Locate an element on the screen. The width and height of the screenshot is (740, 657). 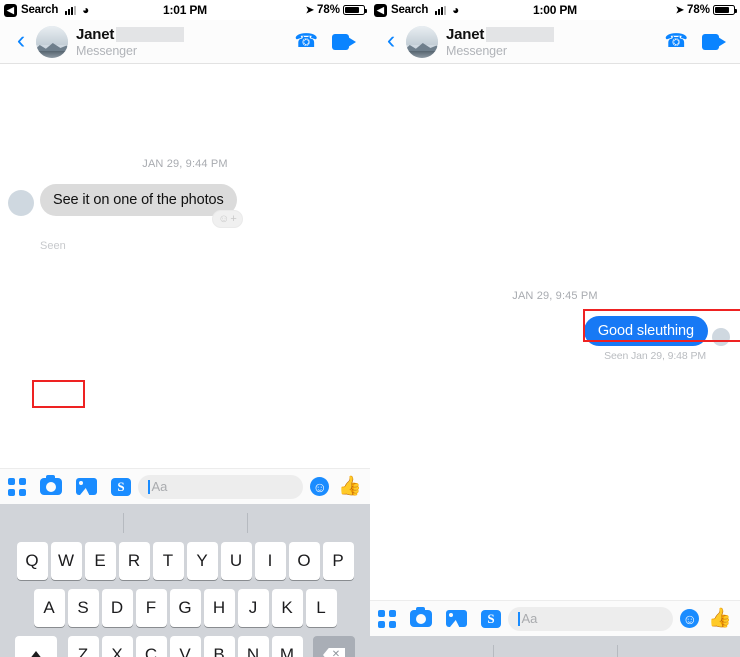
message-text: Good sleuthing is located at coordinates (645, 331).